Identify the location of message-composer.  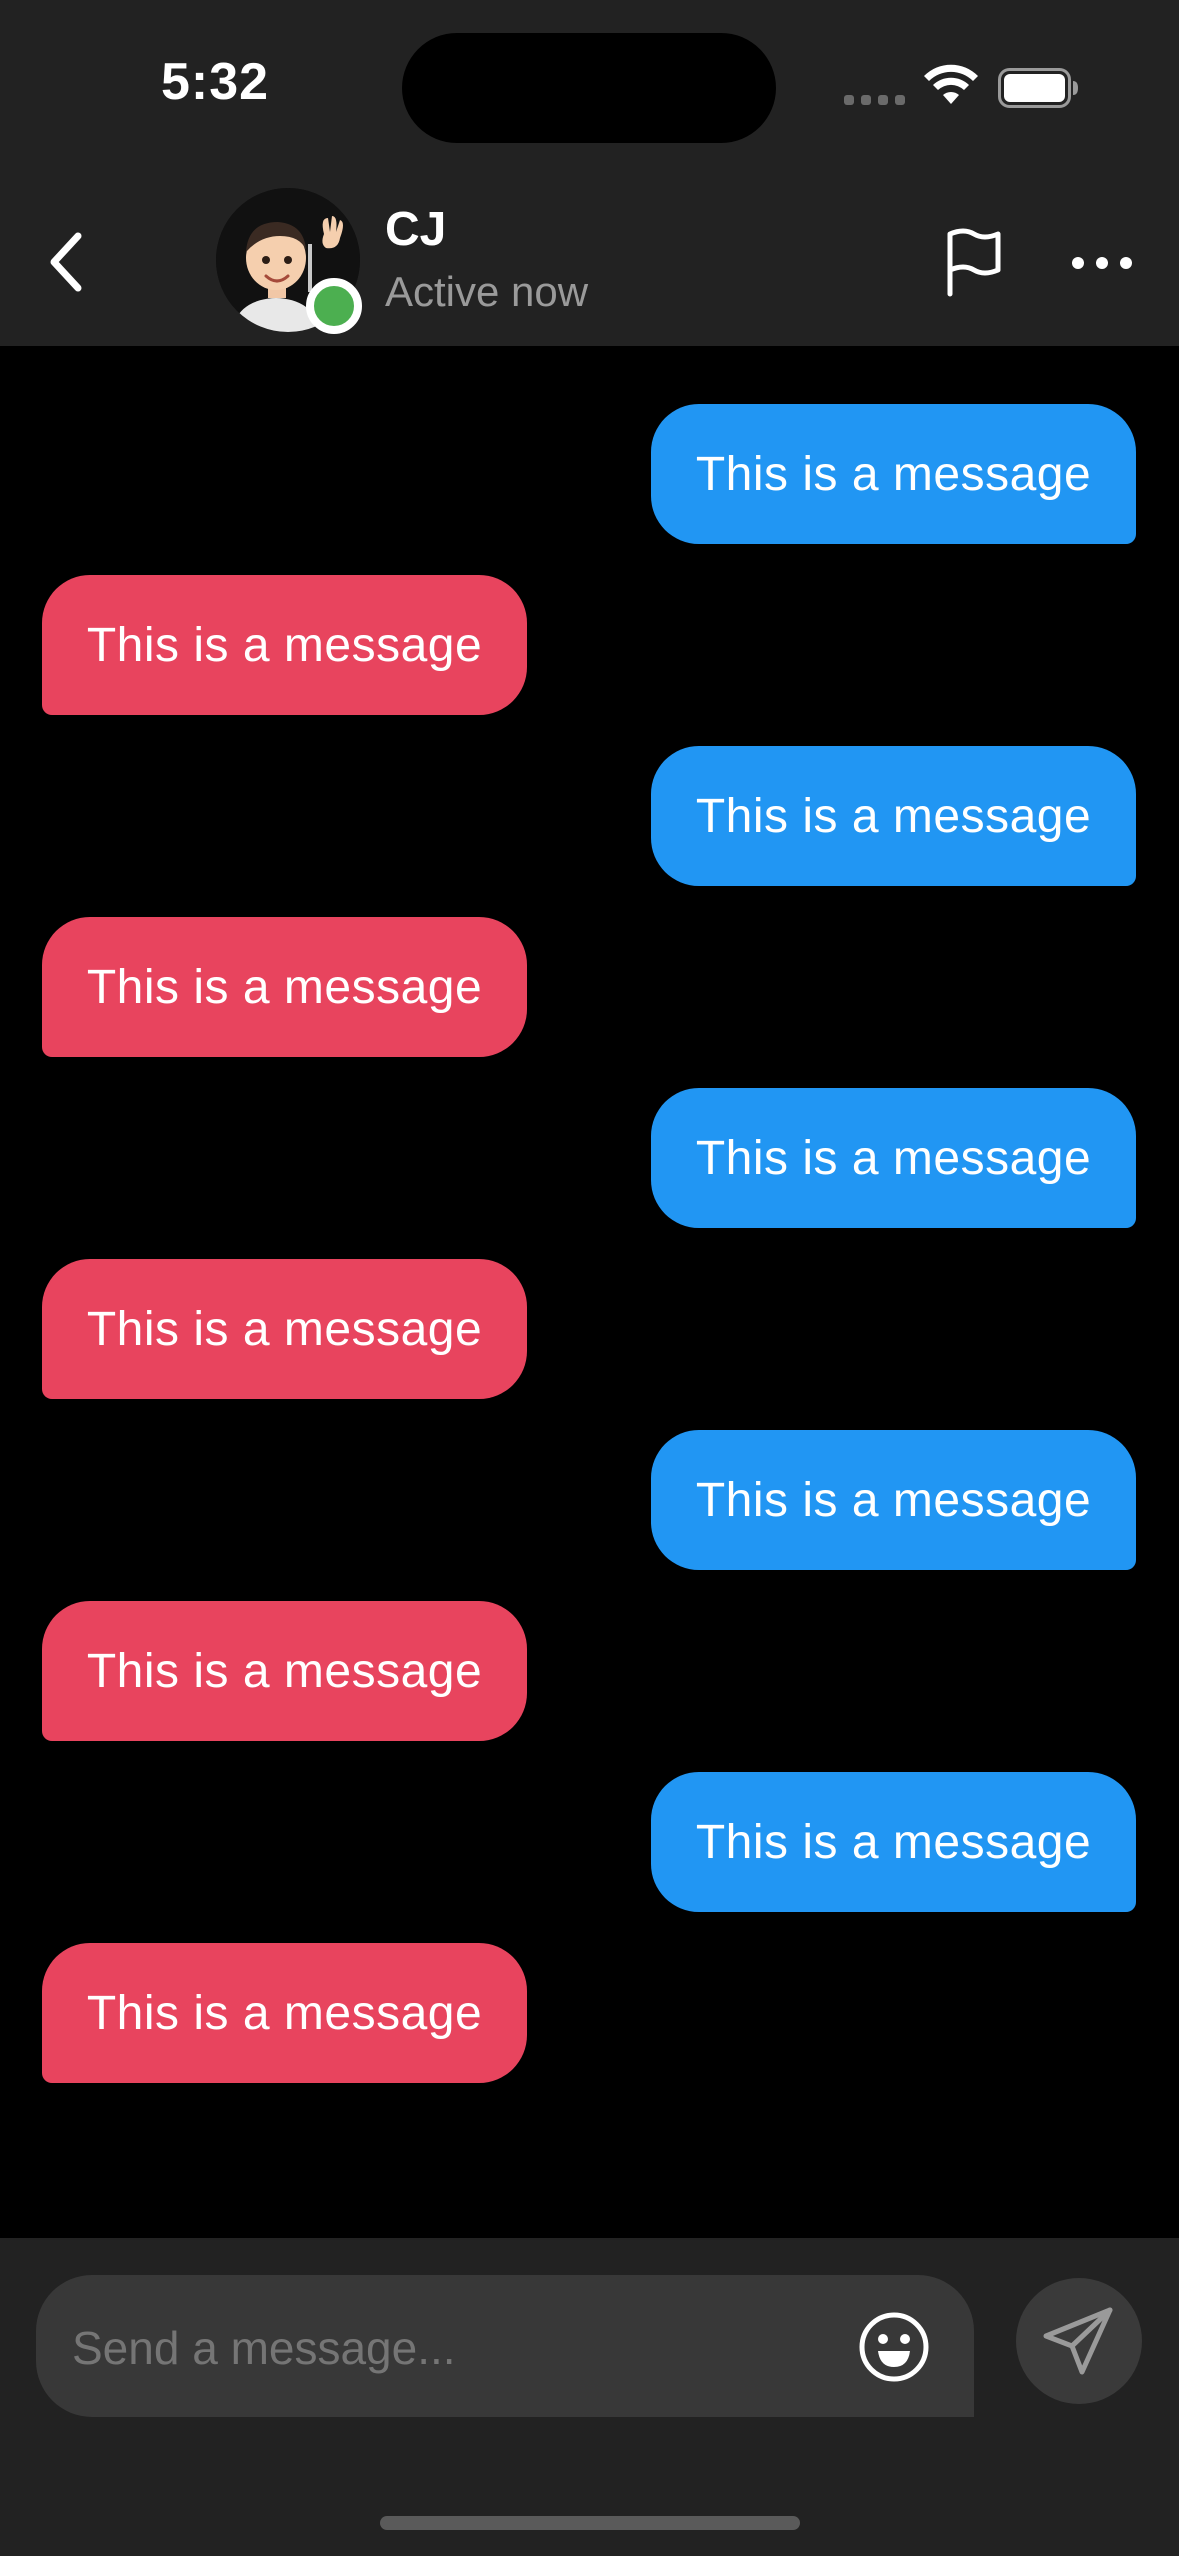
(589, 2397).